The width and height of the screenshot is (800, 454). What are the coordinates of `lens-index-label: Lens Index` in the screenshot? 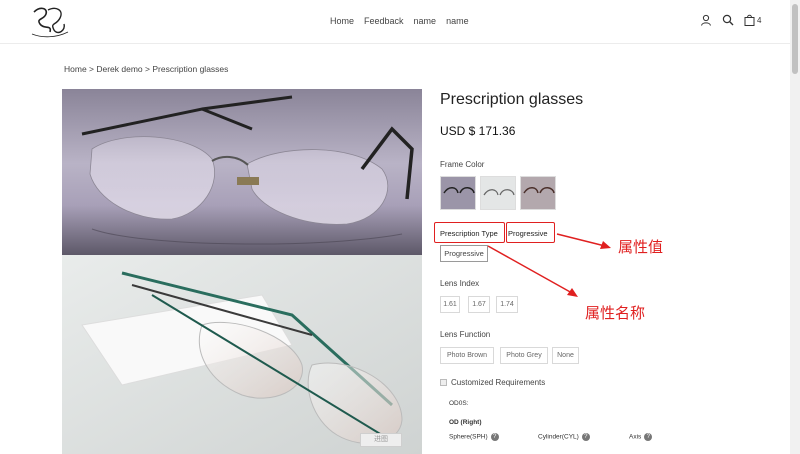 It's located at (460, 283).